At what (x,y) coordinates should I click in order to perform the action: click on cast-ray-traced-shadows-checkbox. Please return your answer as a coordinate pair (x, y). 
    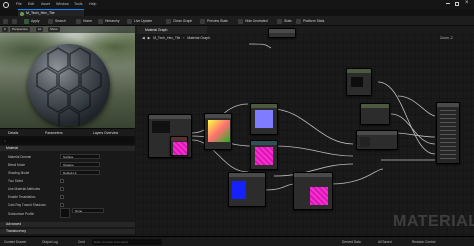
    Looking at the image, I should click on (62, 205).